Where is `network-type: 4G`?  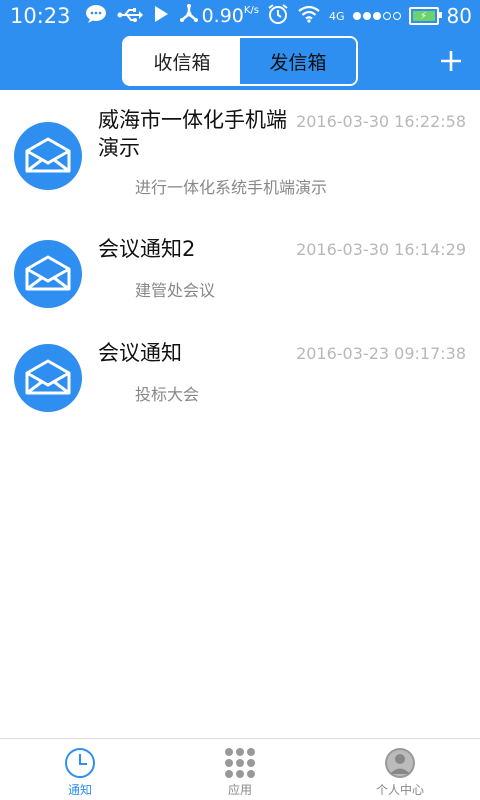
network-type: 4G is located at coordinates (337, 16).